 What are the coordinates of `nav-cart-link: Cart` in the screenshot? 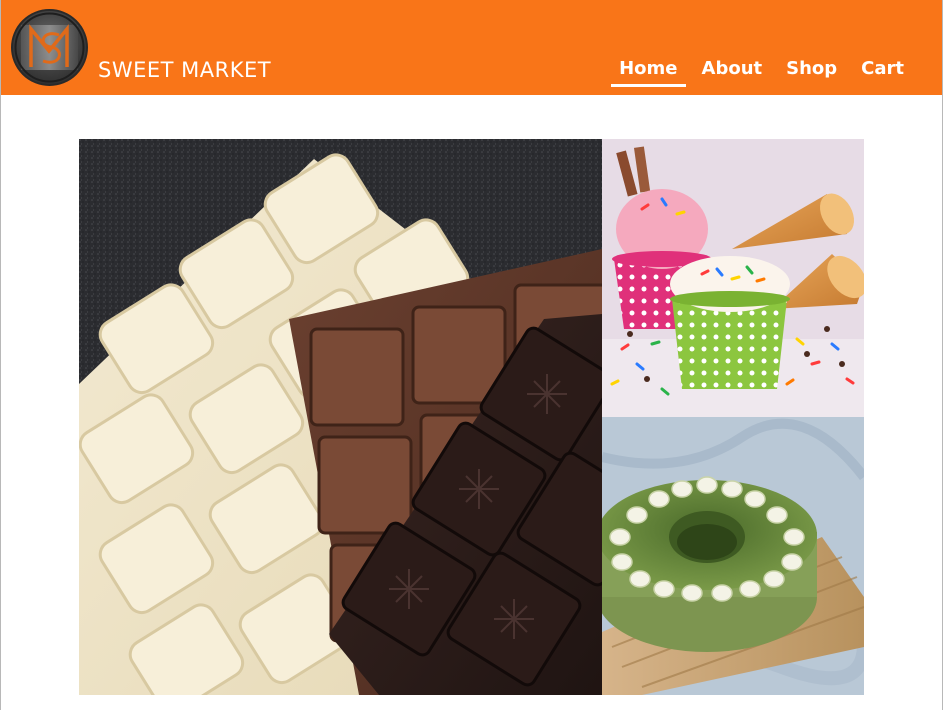 It's located at (882, 71).